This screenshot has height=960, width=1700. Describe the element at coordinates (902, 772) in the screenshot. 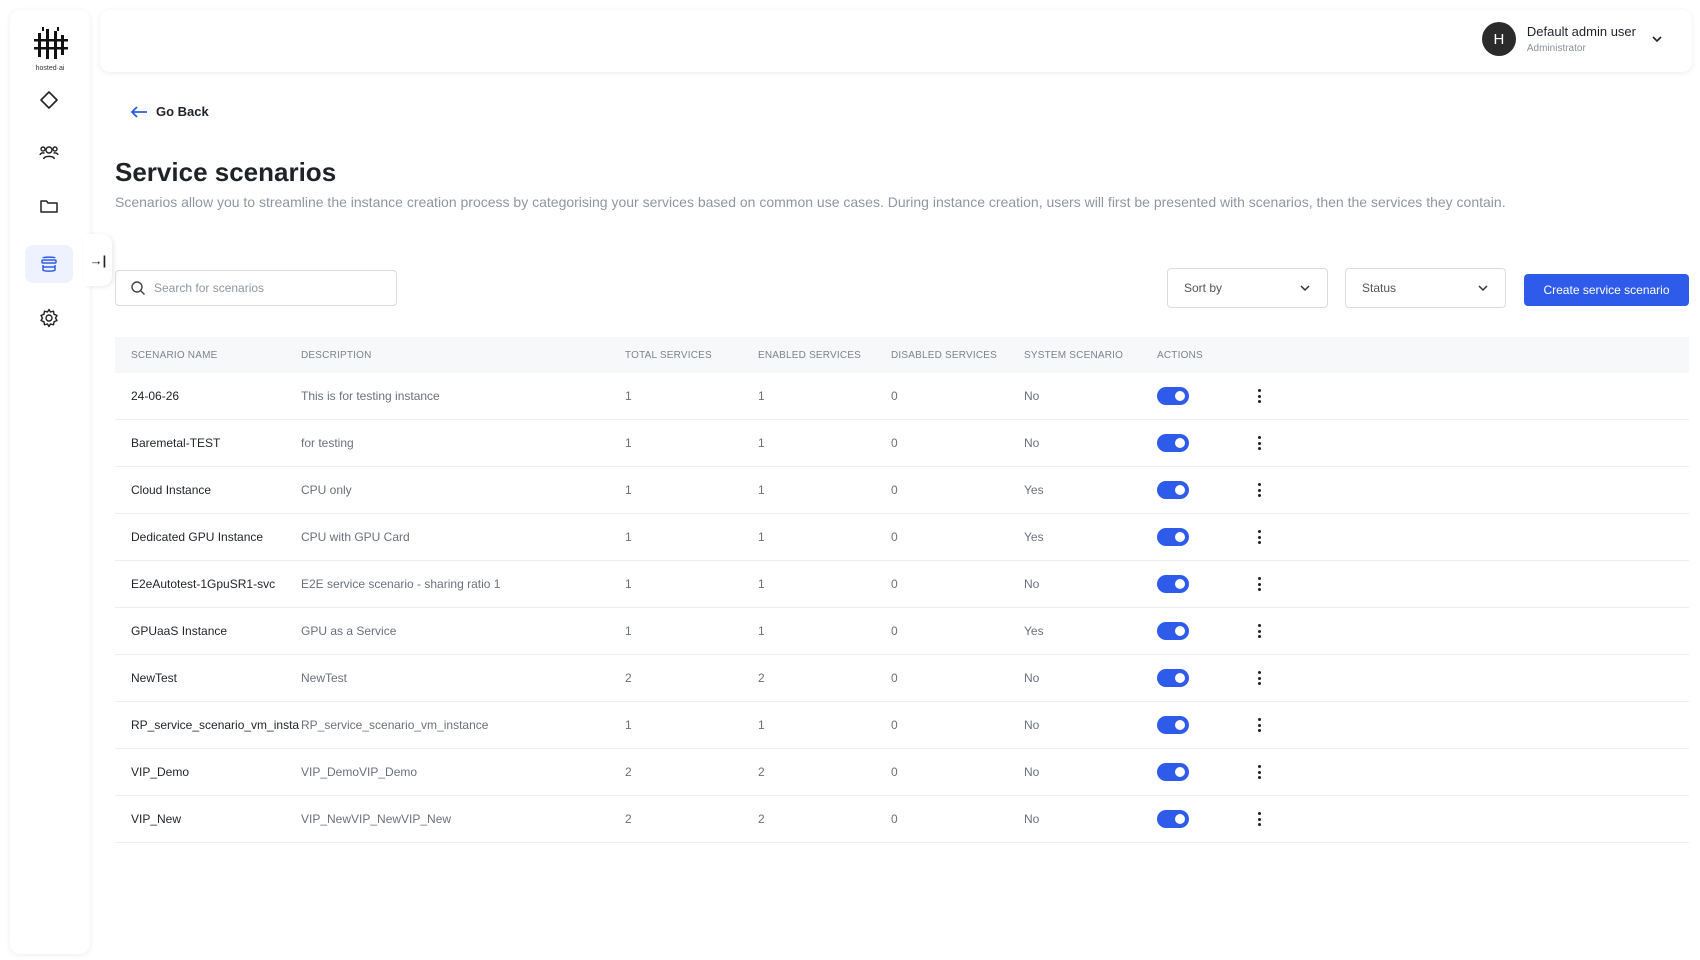

I see `table-row: VIP_Demo VIP_DemoVIP_Demo 2 2 0 No` at that location.